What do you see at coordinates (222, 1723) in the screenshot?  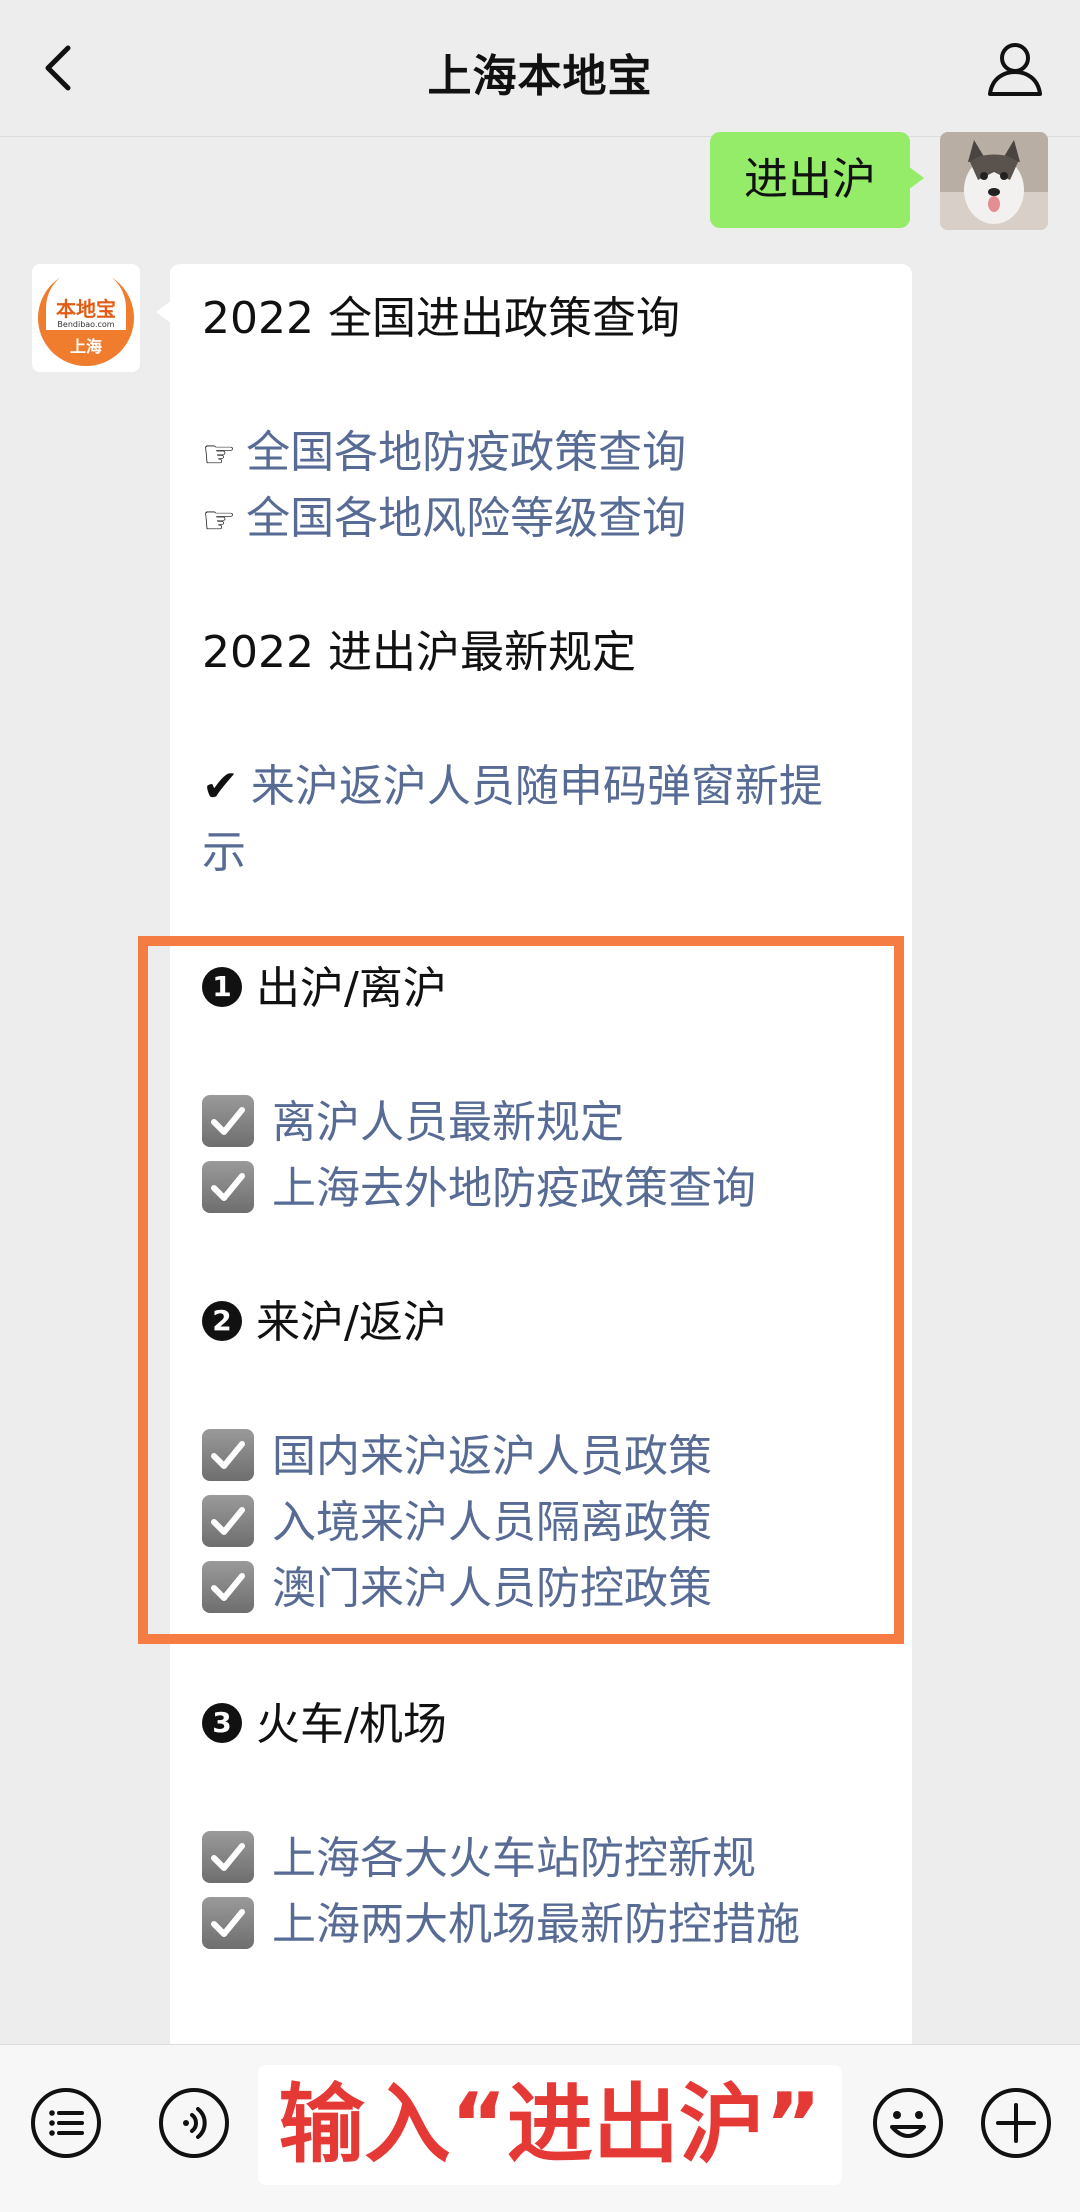 I see `section-number: 3` at bounding box center [222, 1723].